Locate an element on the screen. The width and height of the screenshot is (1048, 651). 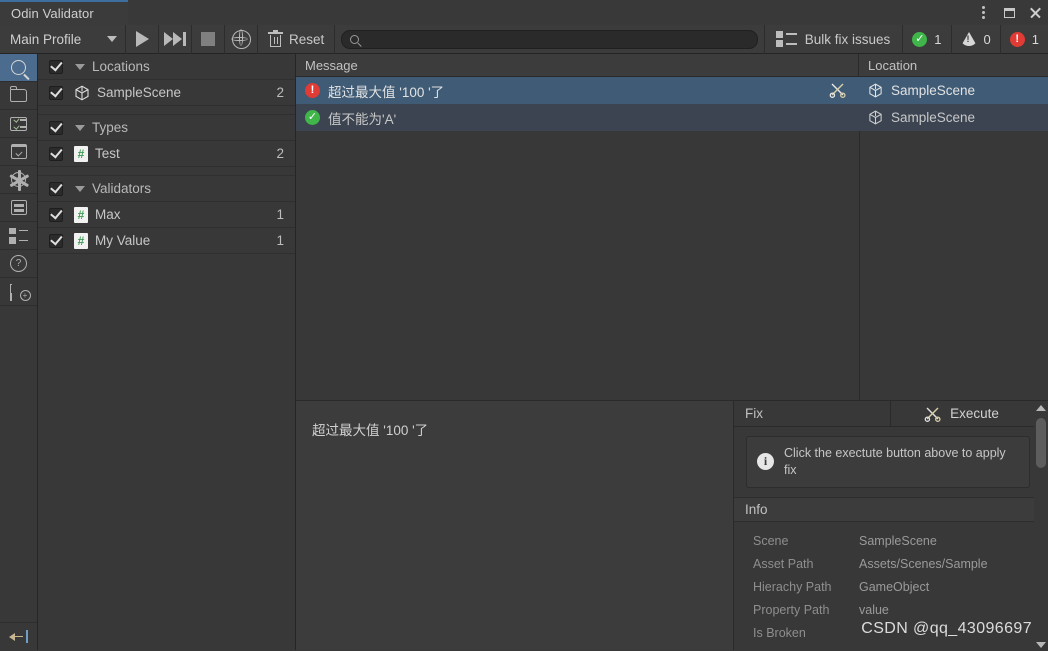
info-key: Property Path is located at coordinates (791, 610).